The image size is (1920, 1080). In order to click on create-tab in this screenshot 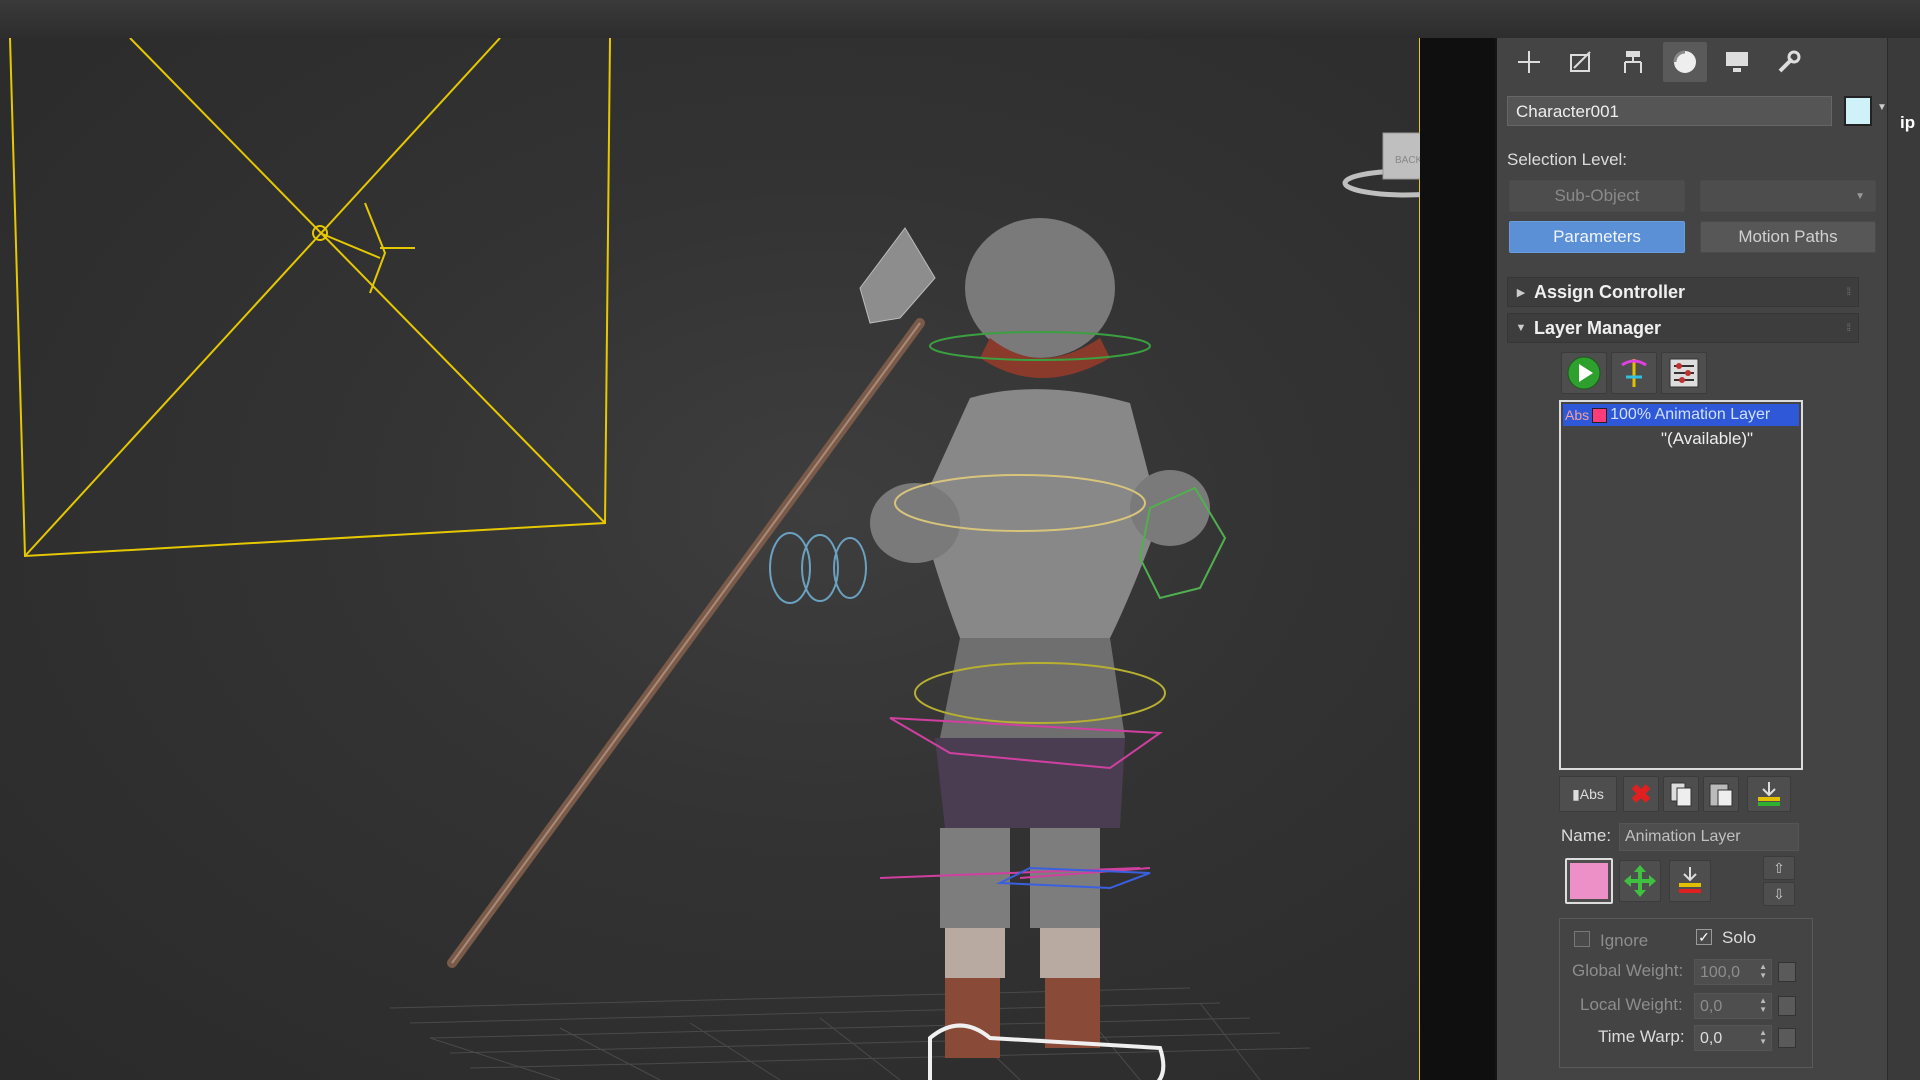, I will do `click(1529, 62)`.